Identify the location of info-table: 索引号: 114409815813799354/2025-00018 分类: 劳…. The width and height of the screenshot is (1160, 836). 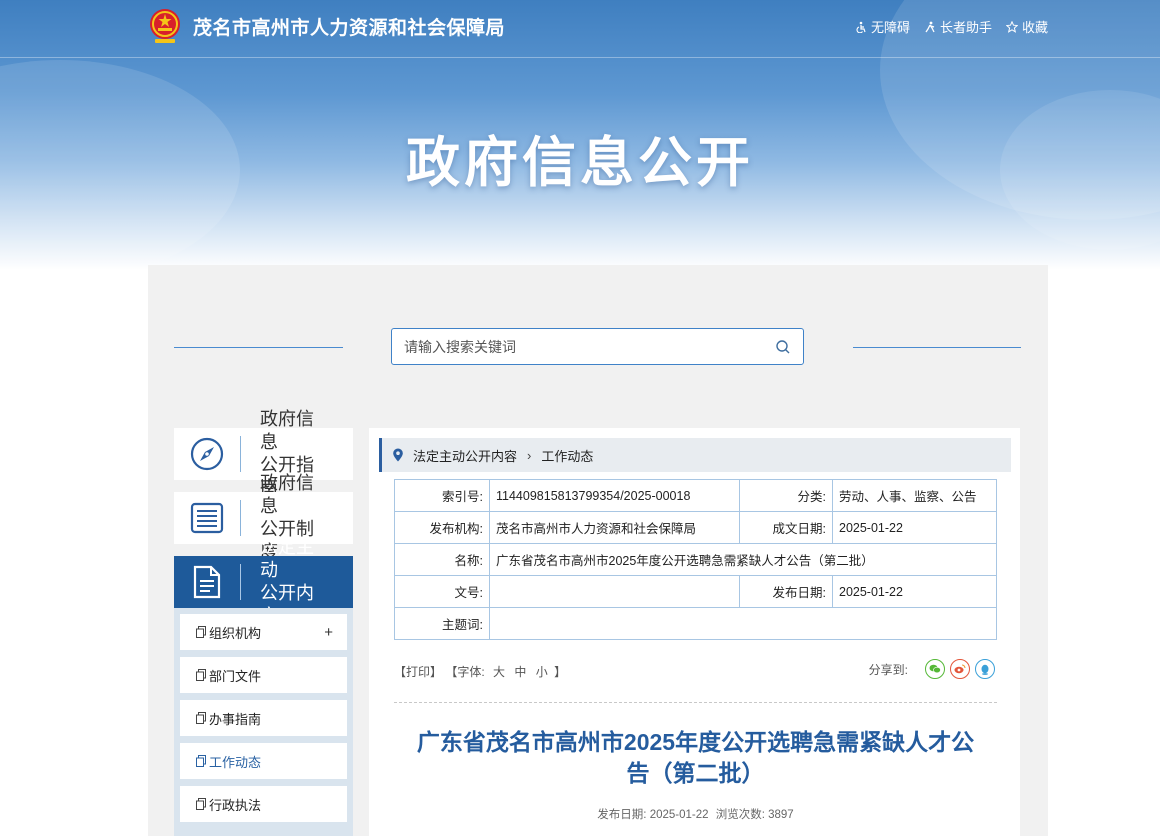
(695, 559).